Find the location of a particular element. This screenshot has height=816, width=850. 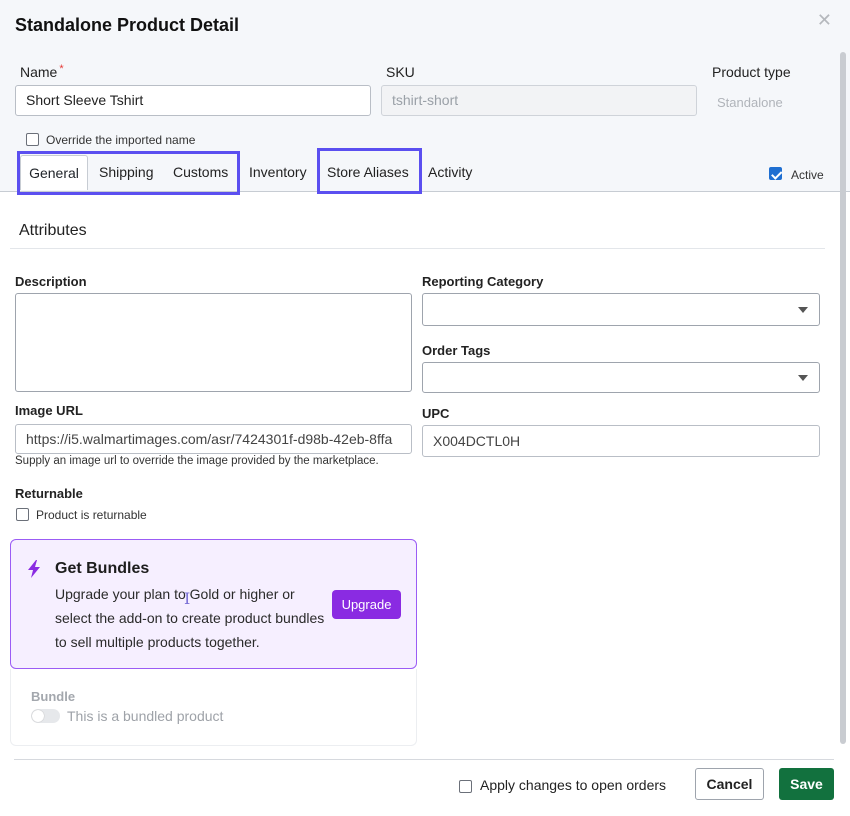

scrollbar is located at coordinates (843, 398).